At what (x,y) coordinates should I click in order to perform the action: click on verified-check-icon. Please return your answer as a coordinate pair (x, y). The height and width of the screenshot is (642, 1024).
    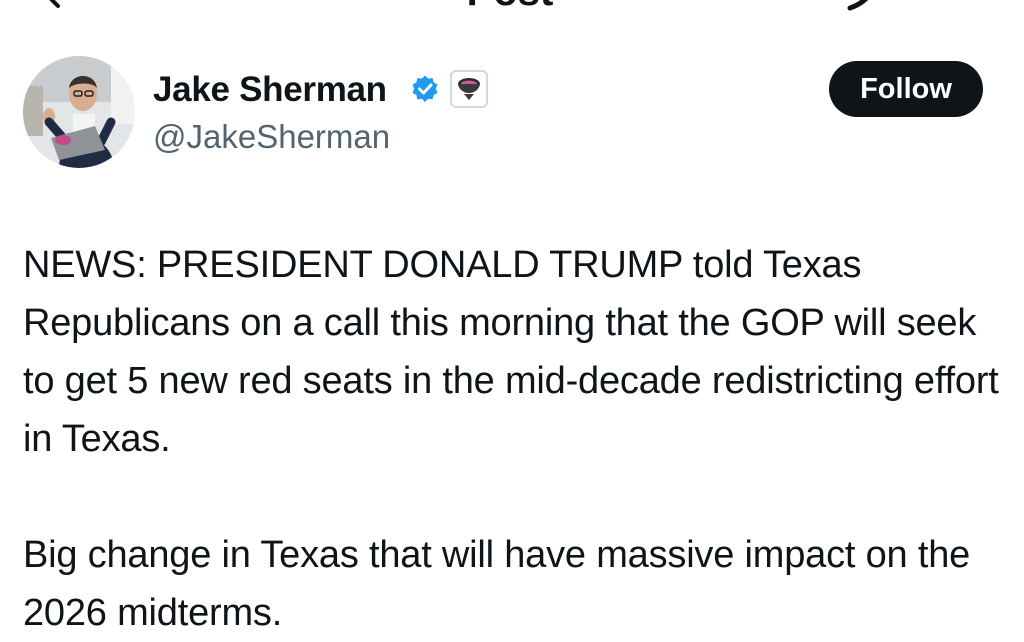
    Looking at the image, I should click on (425, 88).